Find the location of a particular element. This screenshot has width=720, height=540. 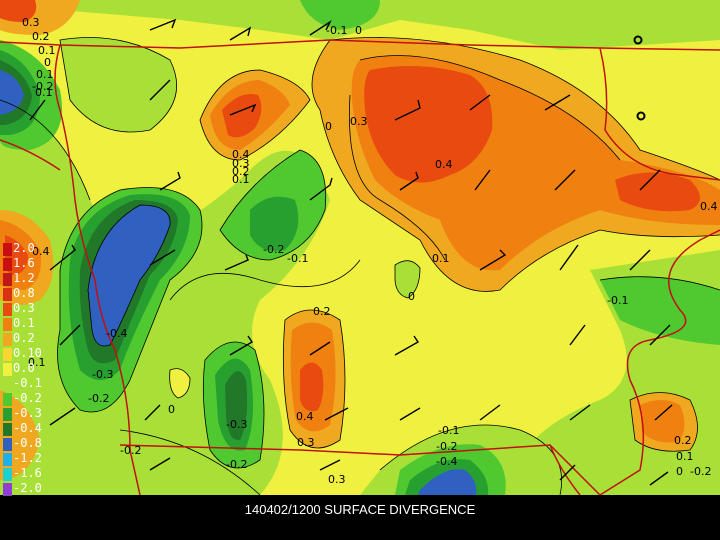

legend-entry: 0.8 is located at coordinates (26, 293).